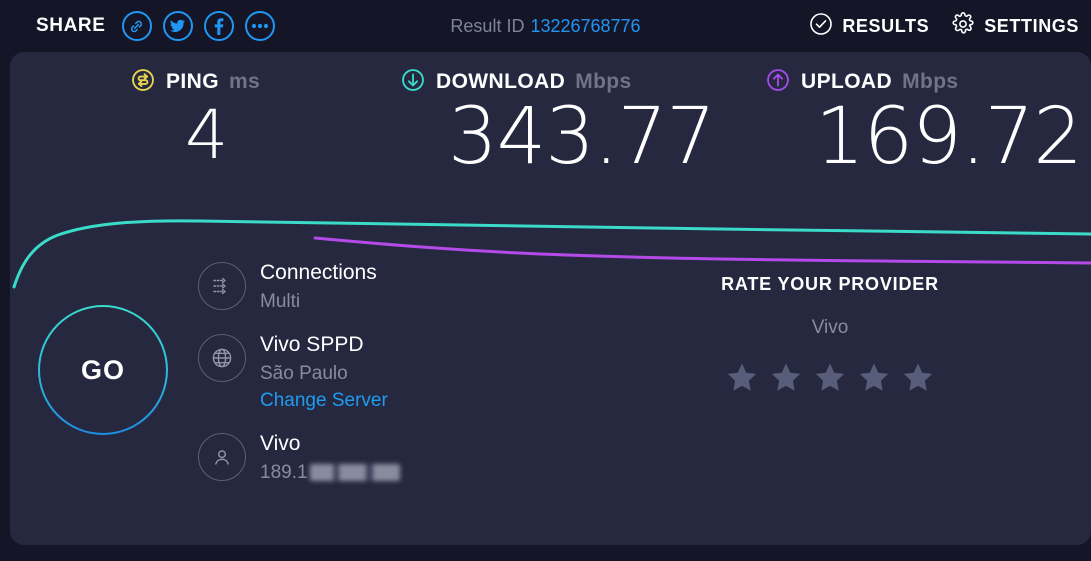 Image resolution: width=1091 pixels, height=561 pixels. I want to click on metric-upload-value: 169.72, so click(949, 137).